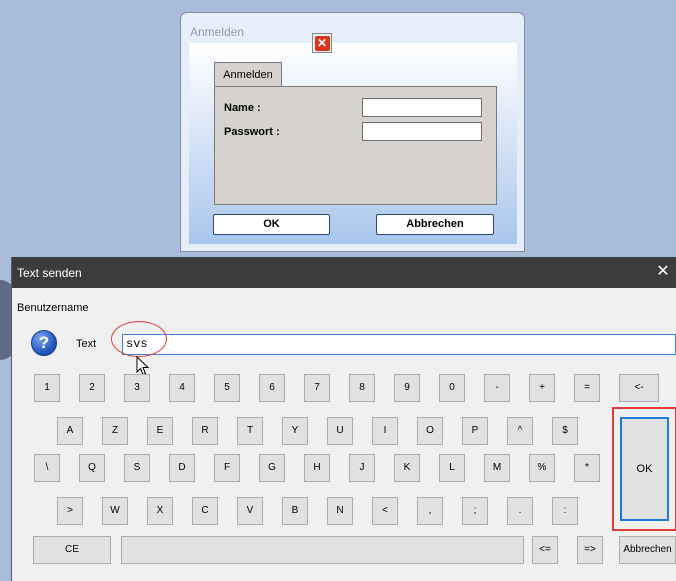 The height and width of the screenshot is (581, 676). I want to click on key-row1-7: 8, so click(362, 388).